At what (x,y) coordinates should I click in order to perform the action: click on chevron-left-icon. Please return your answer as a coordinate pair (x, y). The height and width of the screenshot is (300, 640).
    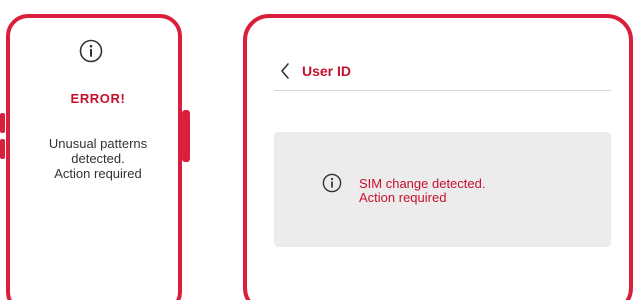
    Looking at the image, I should click on (285, 71).